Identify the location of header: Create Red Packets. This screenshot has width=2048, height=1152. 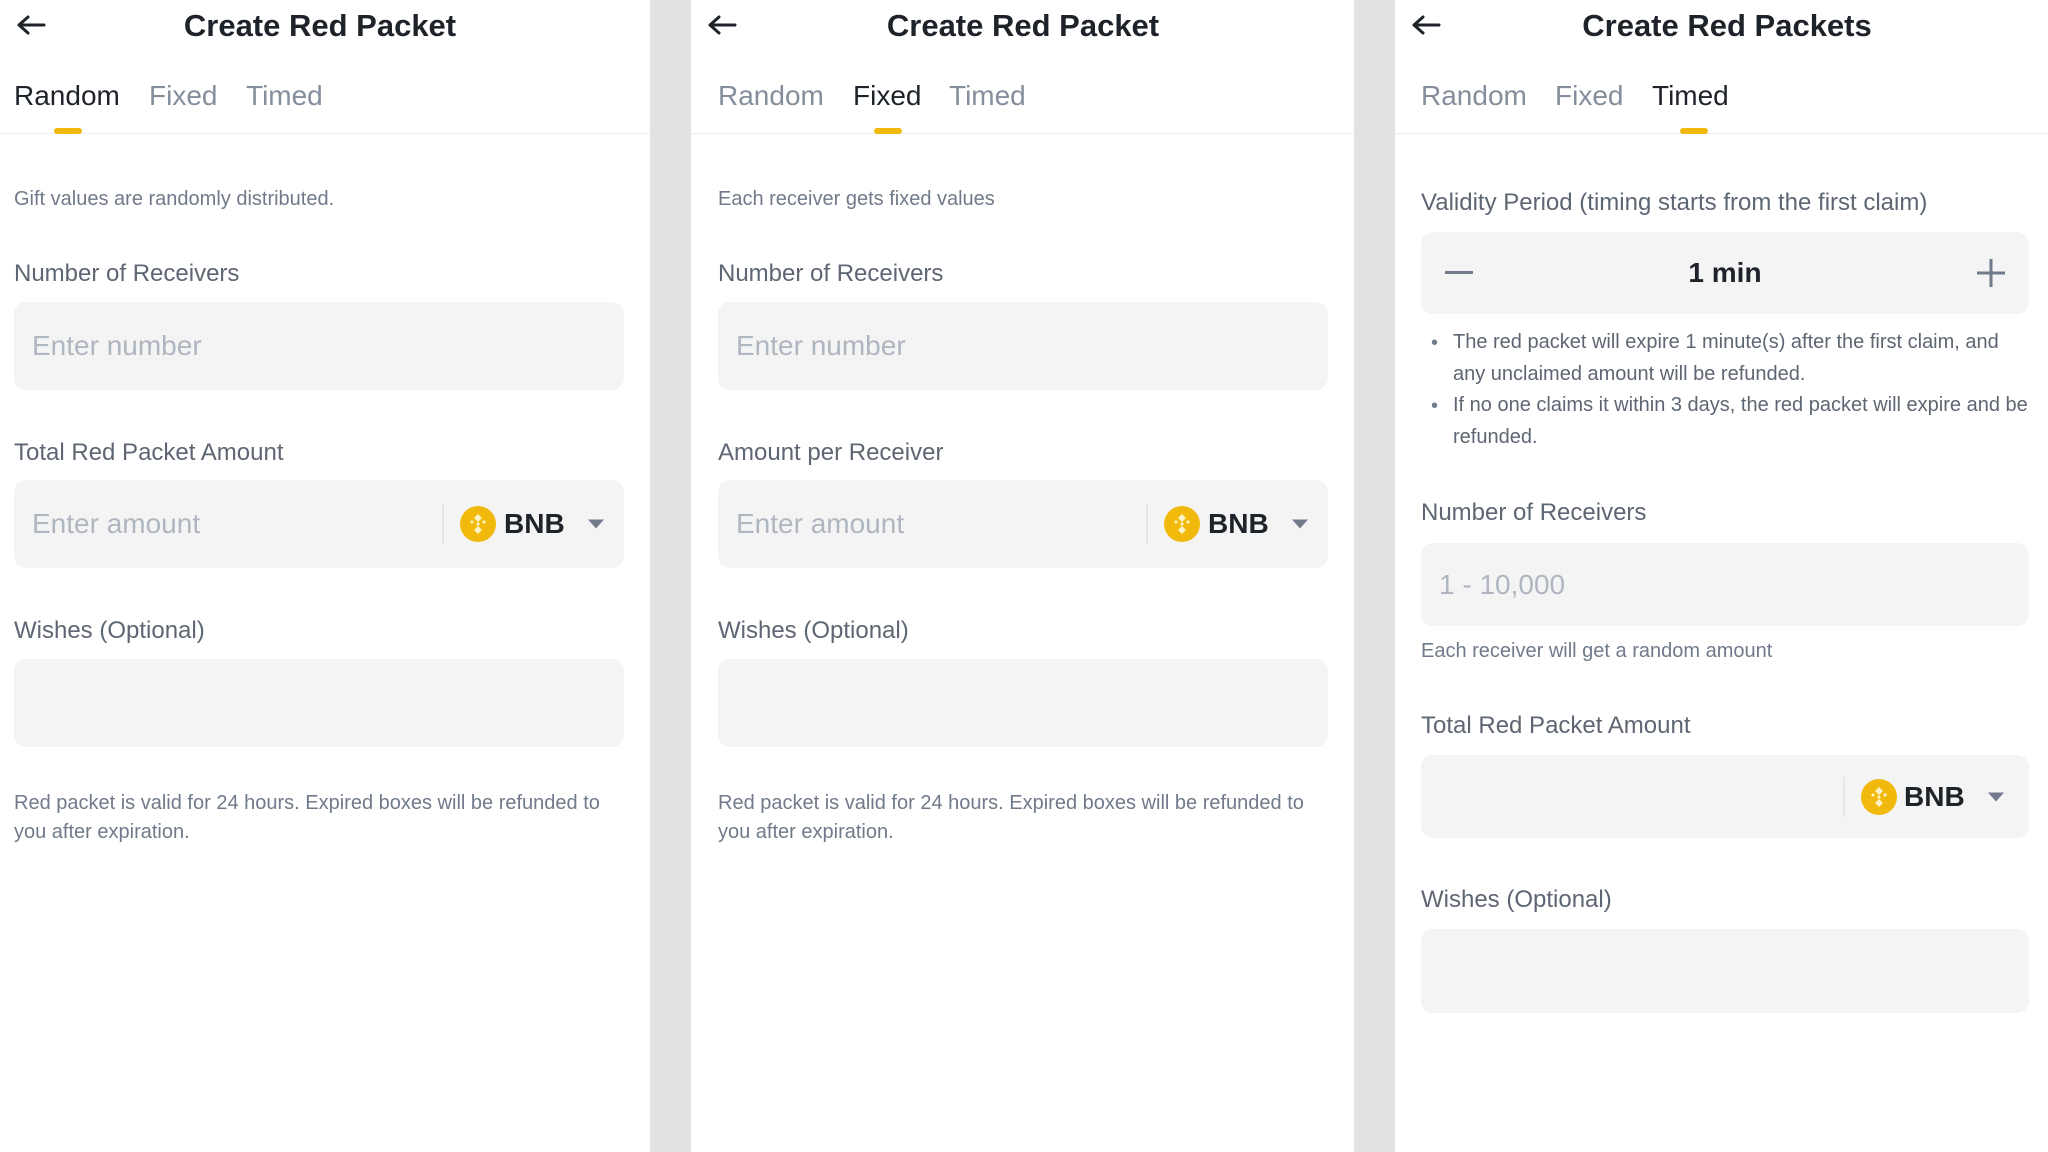
(1721, 27).